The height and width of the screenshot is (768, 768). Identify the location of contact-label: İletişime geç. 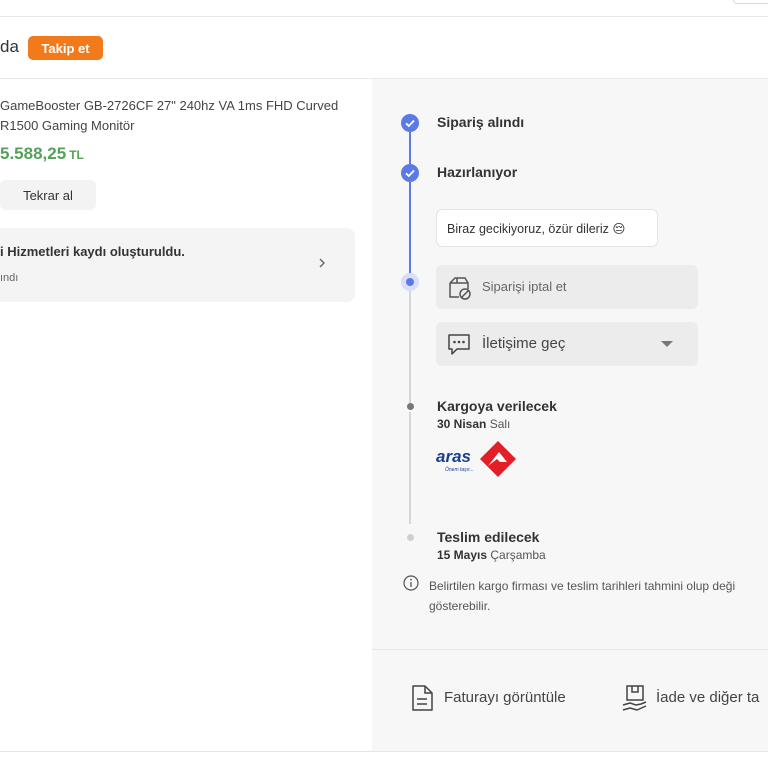
(524, 343).